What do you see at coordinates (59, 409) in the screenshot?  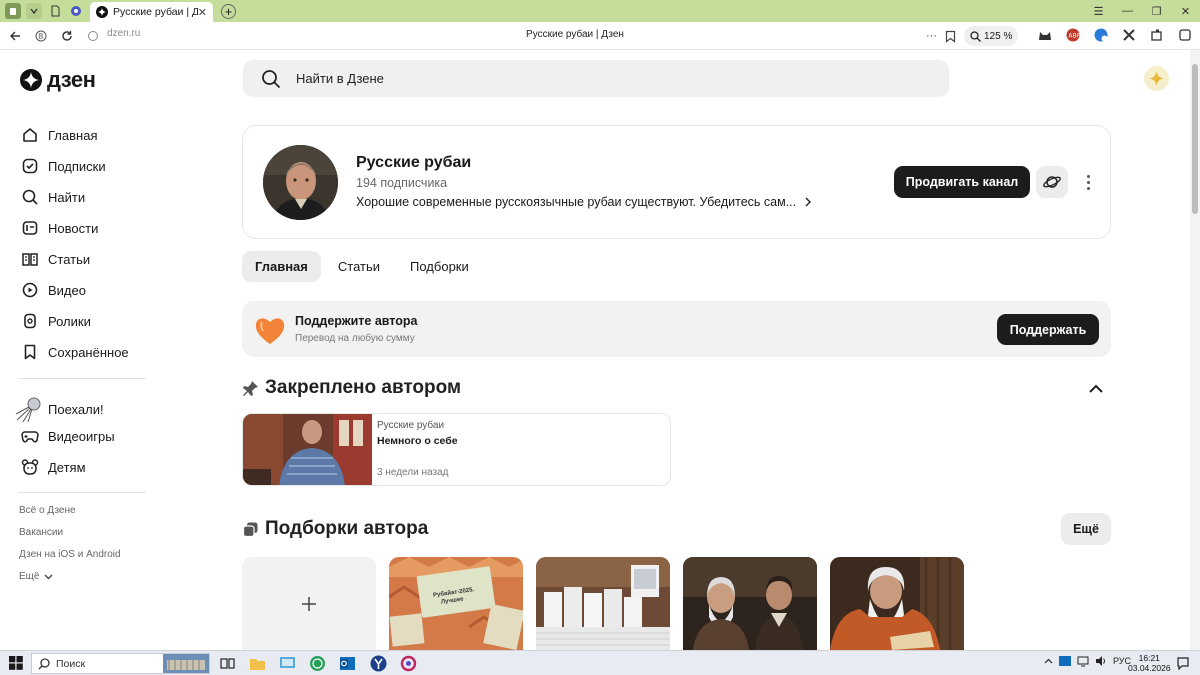 I see `sidebar-item-poekhali: Поехали!` at bounding box center [59, 409].